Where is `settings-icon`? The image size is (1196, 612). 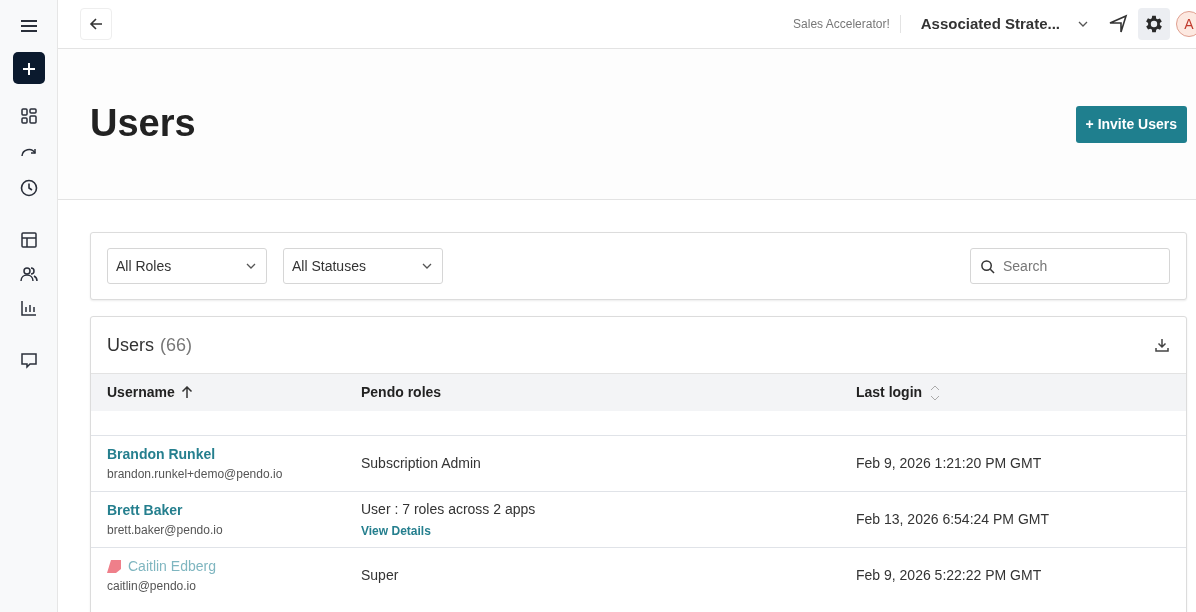
settings-icon is located at coordinates (1154, 24).